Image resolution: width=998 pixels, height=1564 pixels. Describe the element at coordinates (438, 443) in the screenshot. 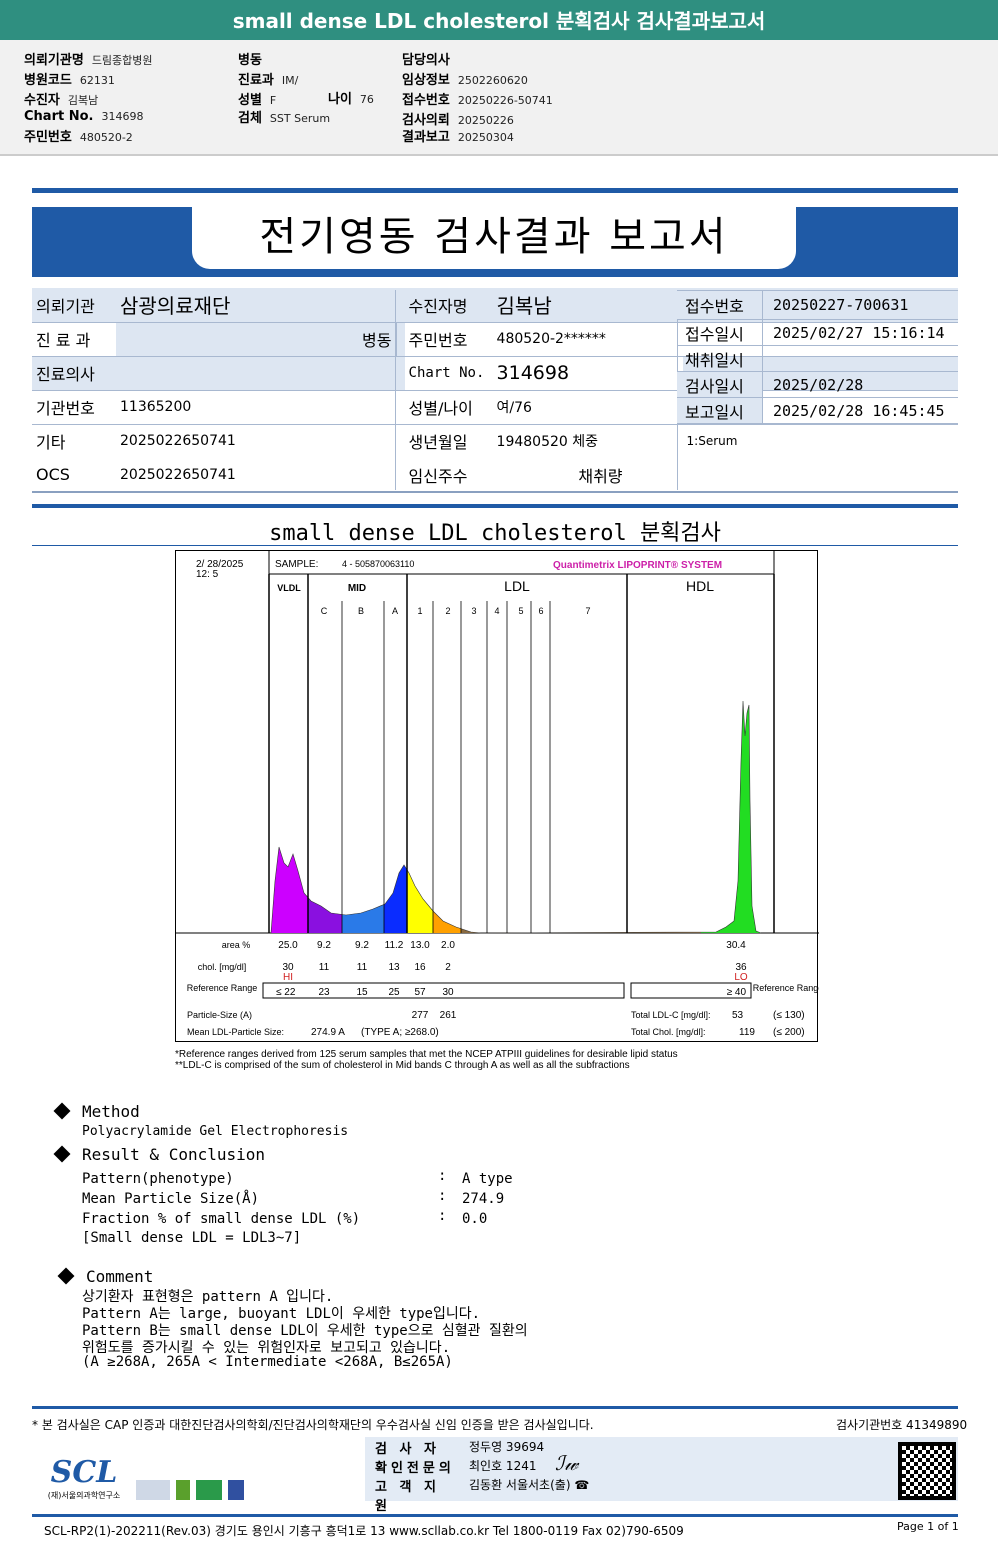

I see `label: 생년월일` at that location.